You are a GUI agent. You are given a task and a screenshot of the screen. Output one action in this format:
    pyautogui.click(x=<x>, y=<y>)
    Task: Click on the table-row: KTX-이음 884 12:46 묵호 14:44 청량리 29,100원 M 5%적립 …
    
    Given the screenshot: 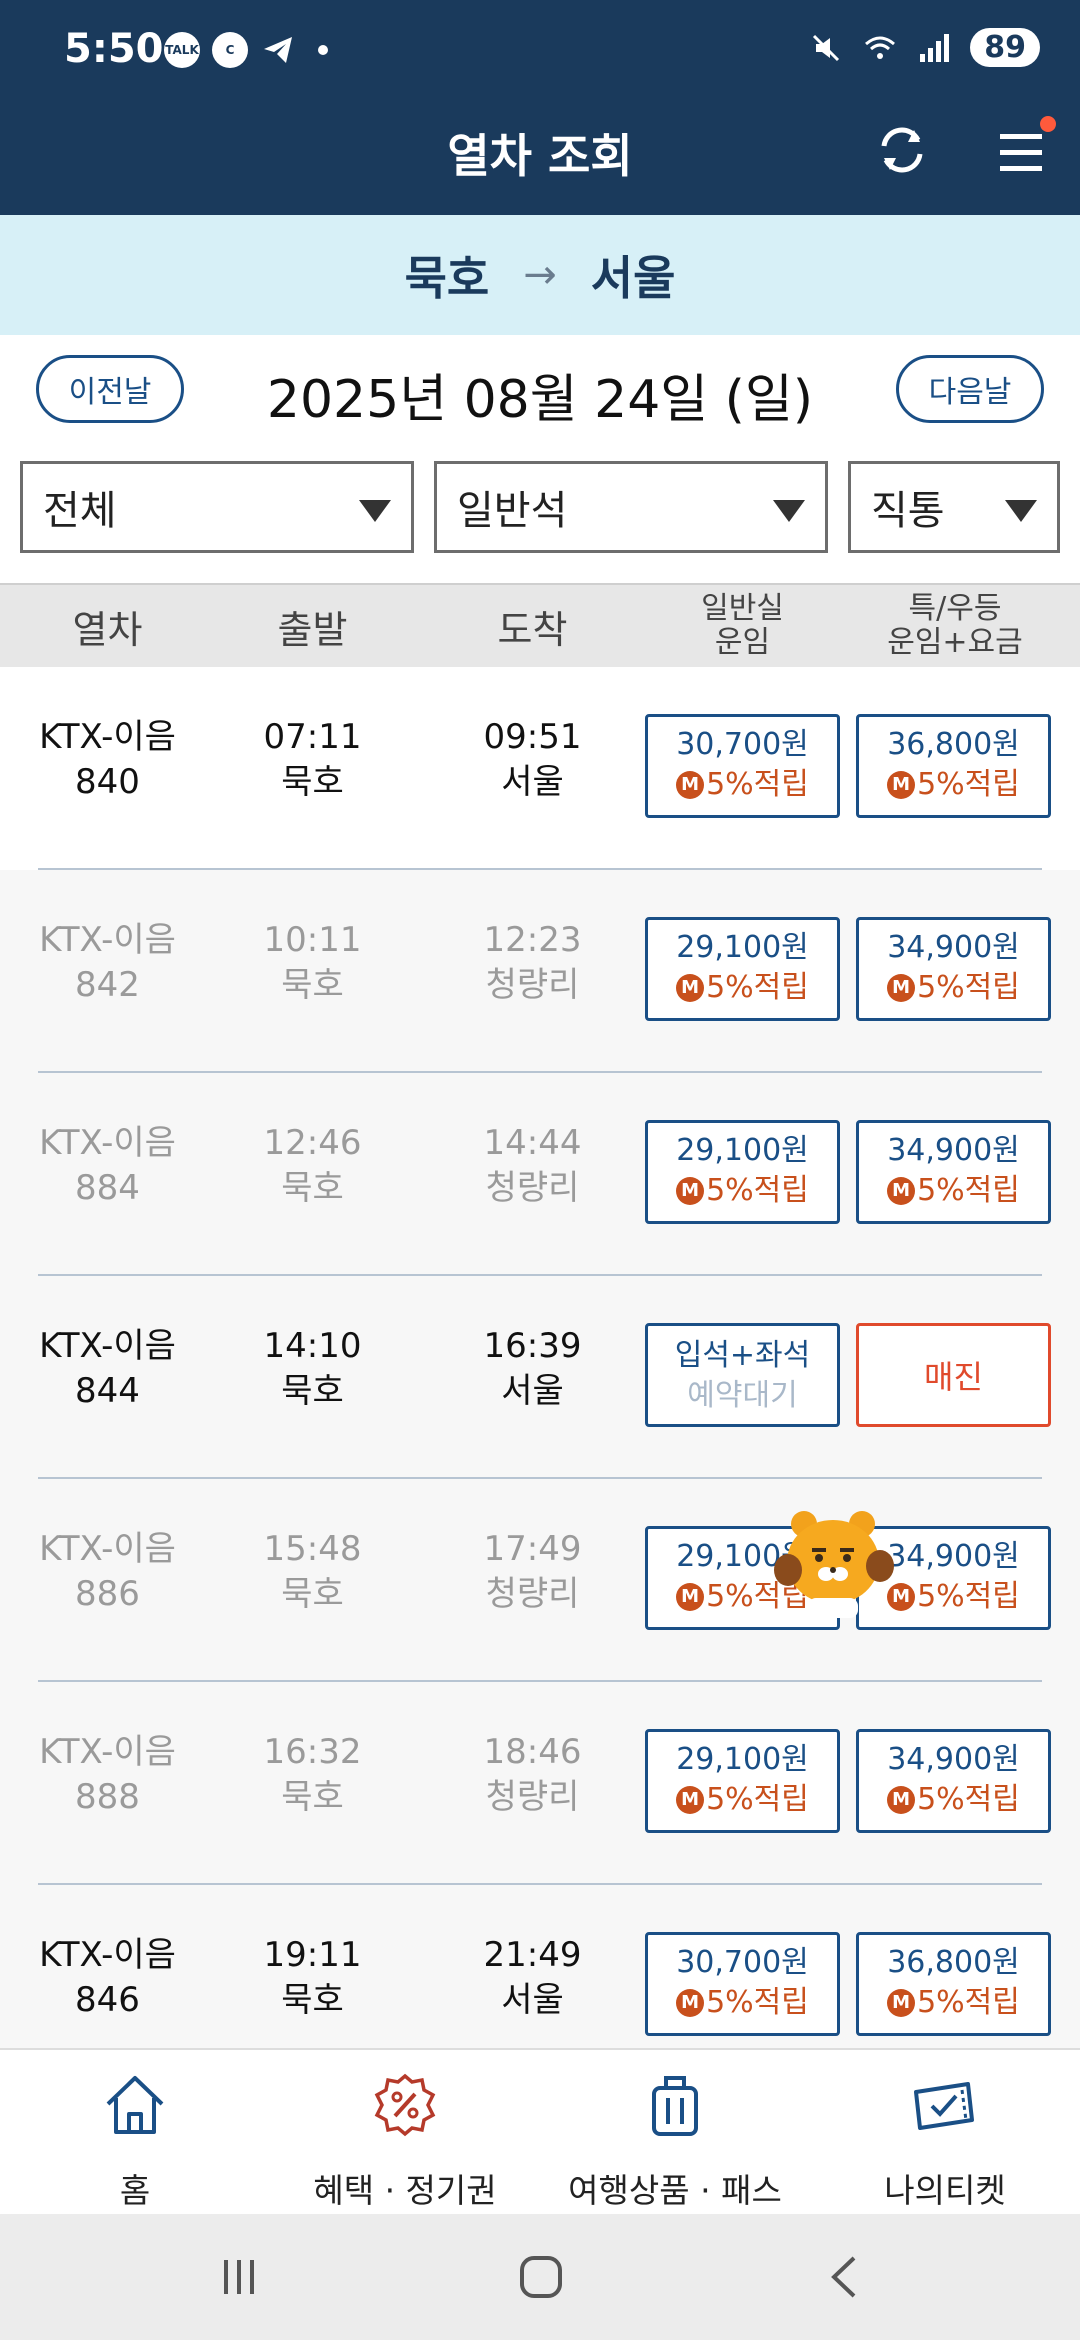 What is the action you would take?
    pyautogui.click(x=540, y=1174)
    